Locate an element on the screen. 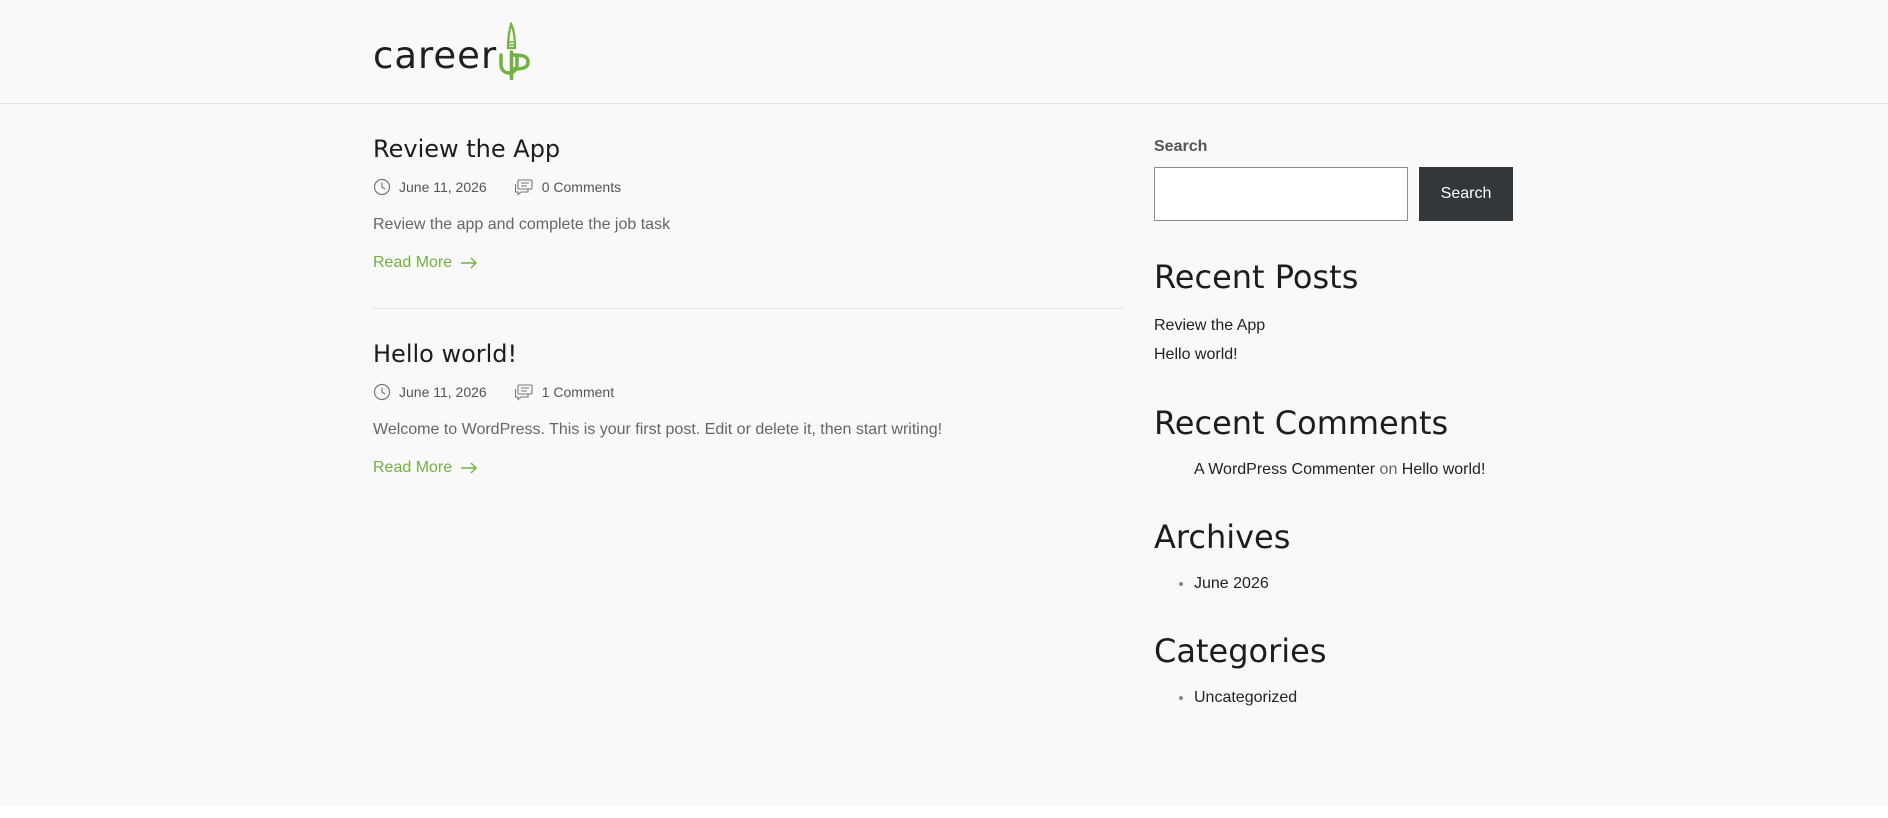 The width and height of the screenshot is (1888, 818). rocket-icon is located at coordinates (514, 50).